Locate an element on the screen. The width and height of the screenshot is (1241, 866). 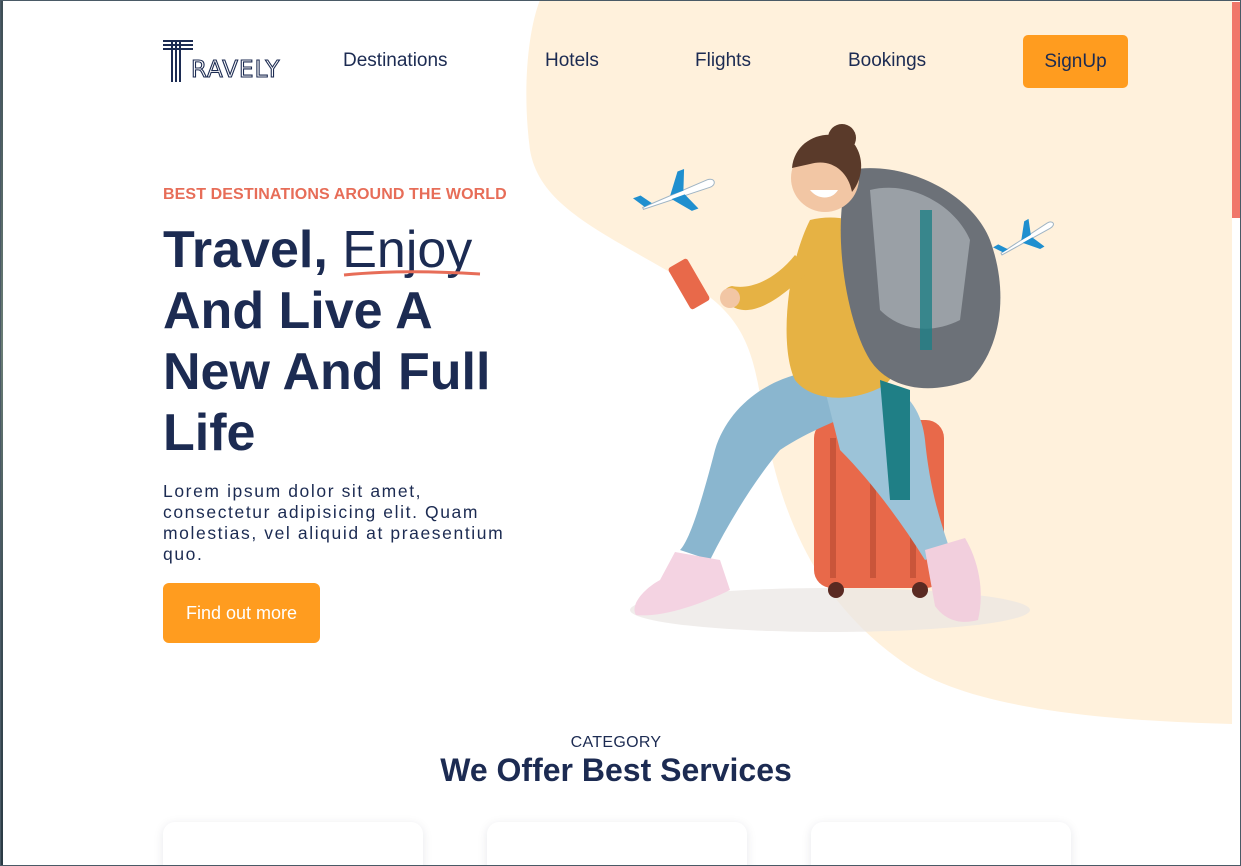
nav-link-destinations: Destinations is located at coordinates (395, 61).